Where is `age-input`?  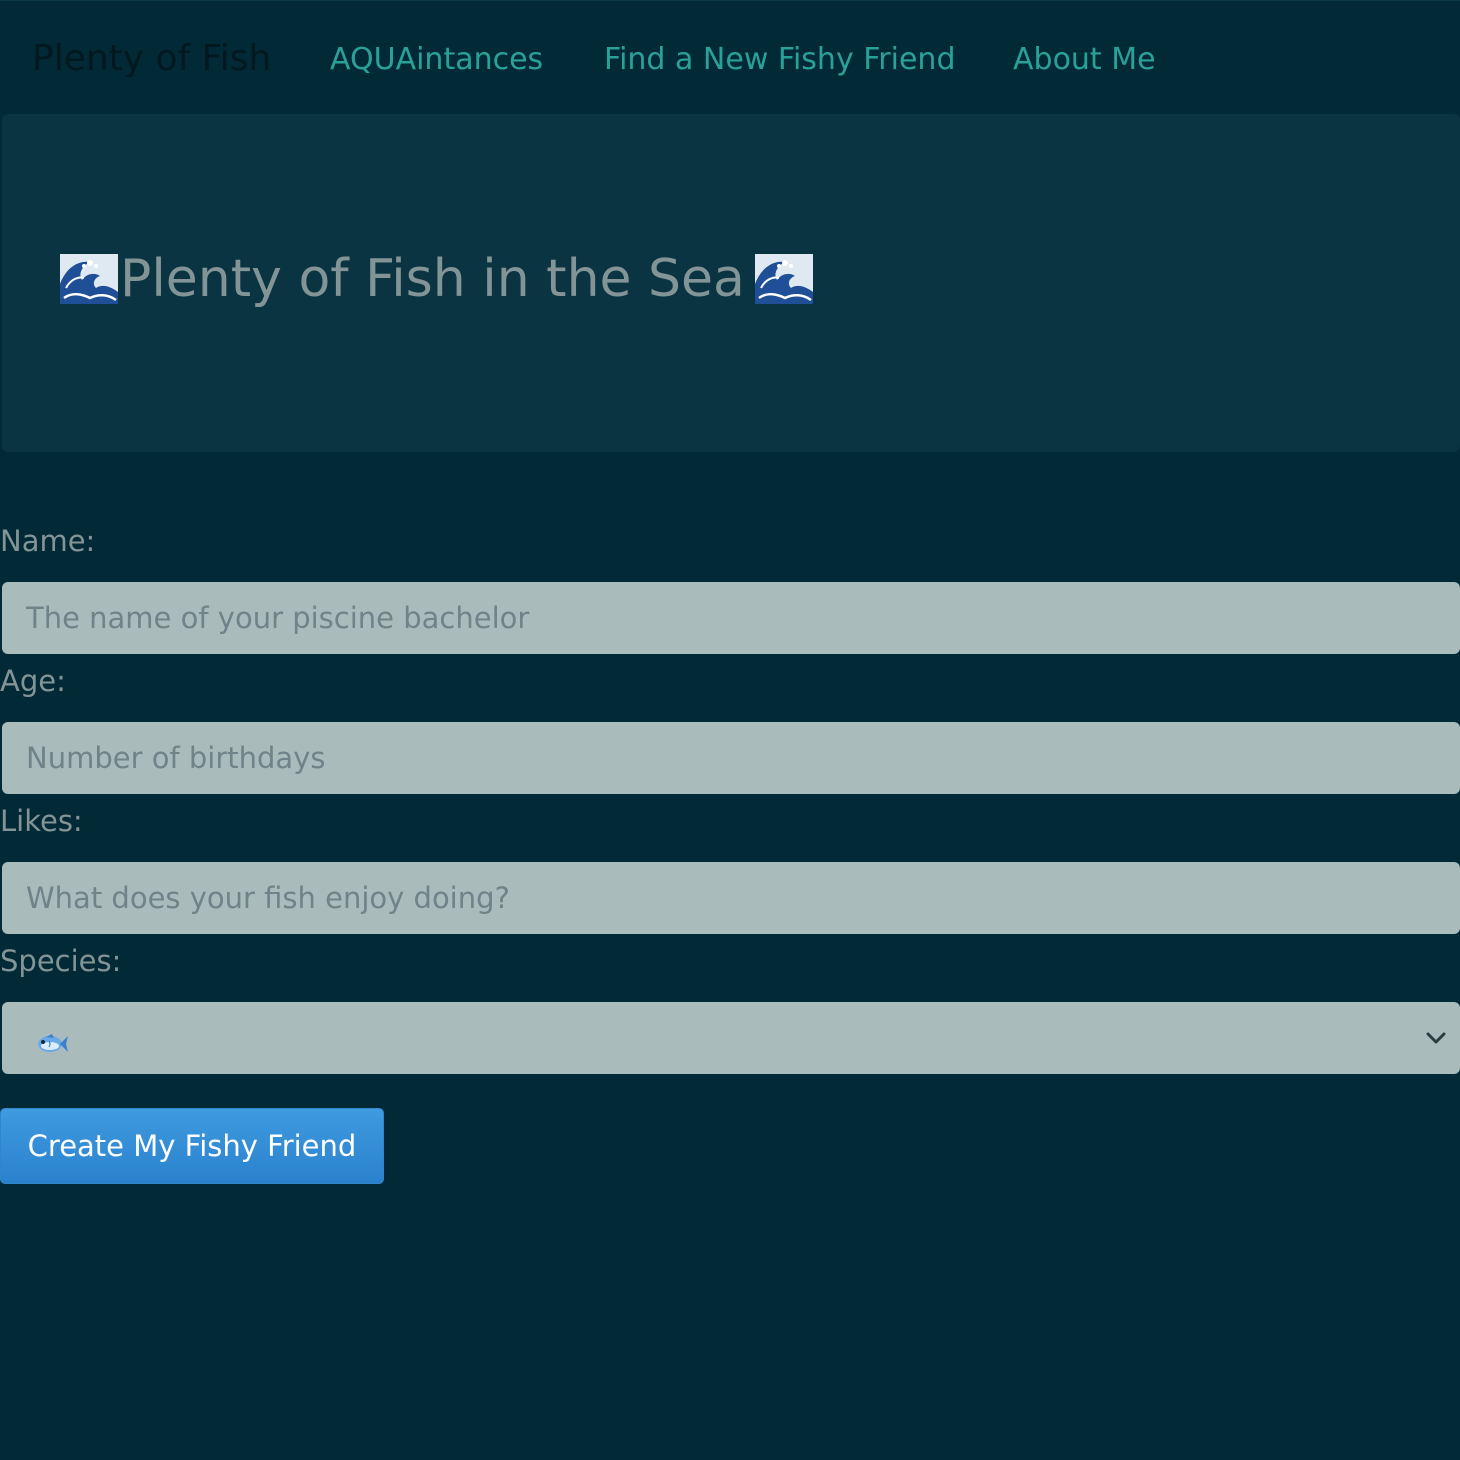 age-input is located at coordinates (731, 758).